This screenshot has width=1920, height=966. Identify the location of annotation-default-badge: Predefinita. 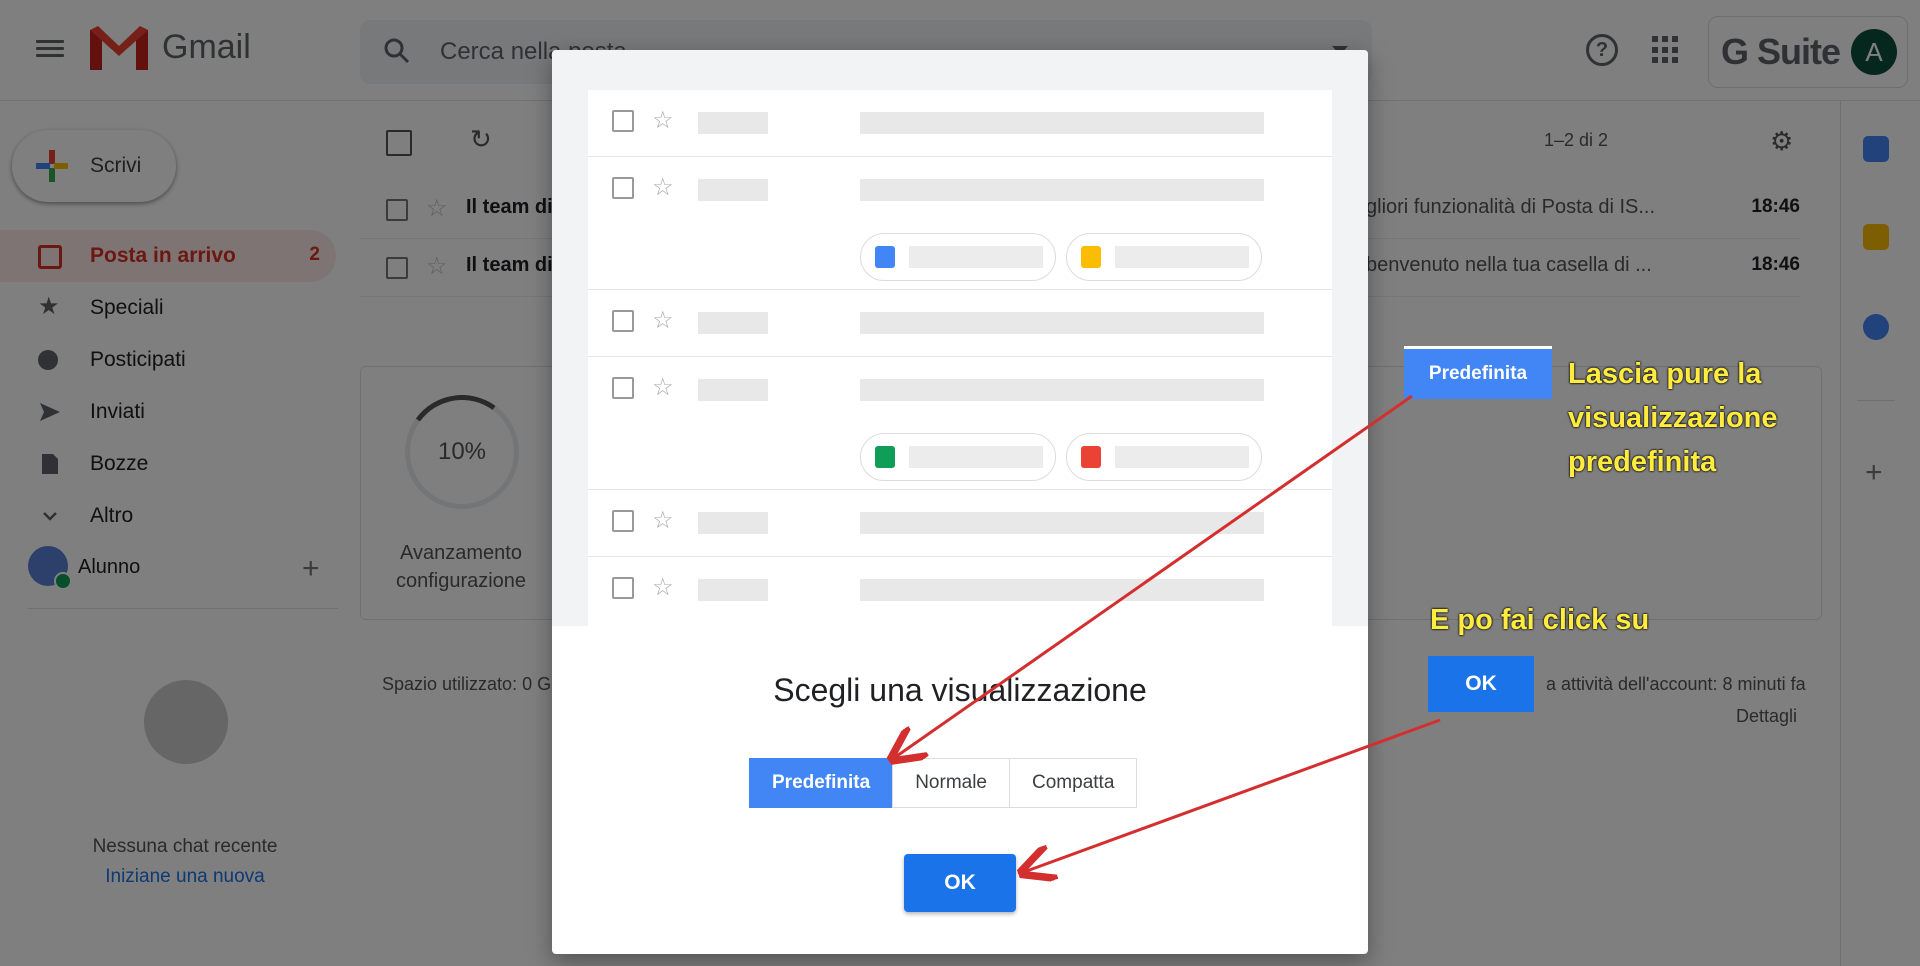
(1478, 372).